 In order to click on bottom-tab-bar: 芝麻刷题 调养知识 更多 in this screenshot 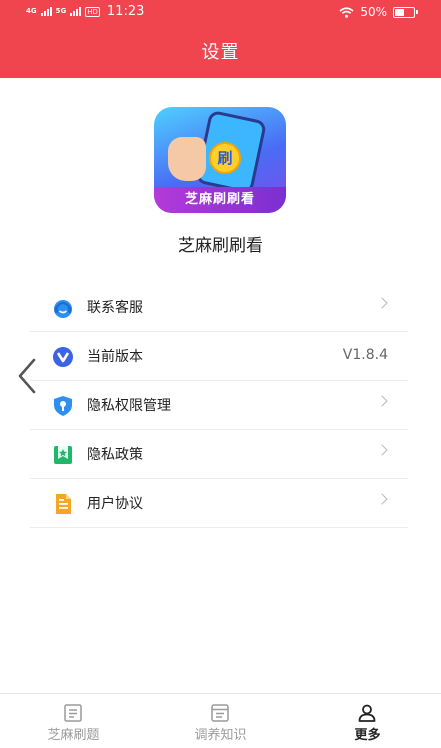, I will do `click(220, 720)`.